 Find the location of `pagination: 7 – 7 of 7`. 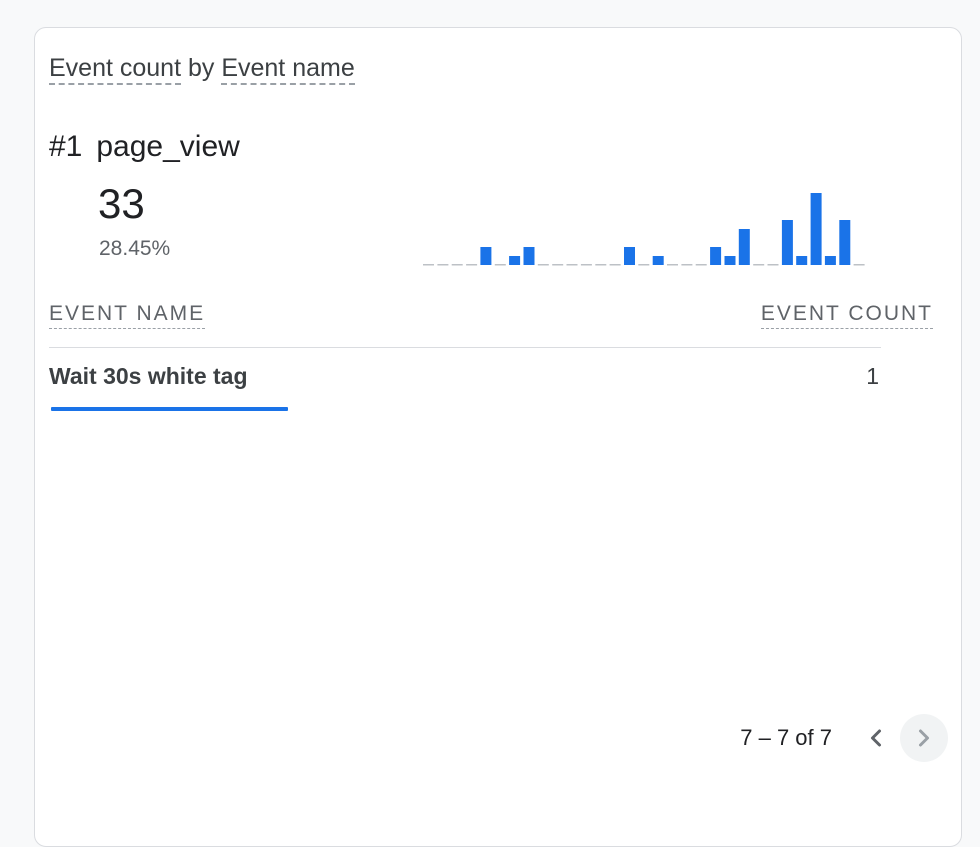

pagination: 7 – 7 of 7 is located at coordinates (844, 738).